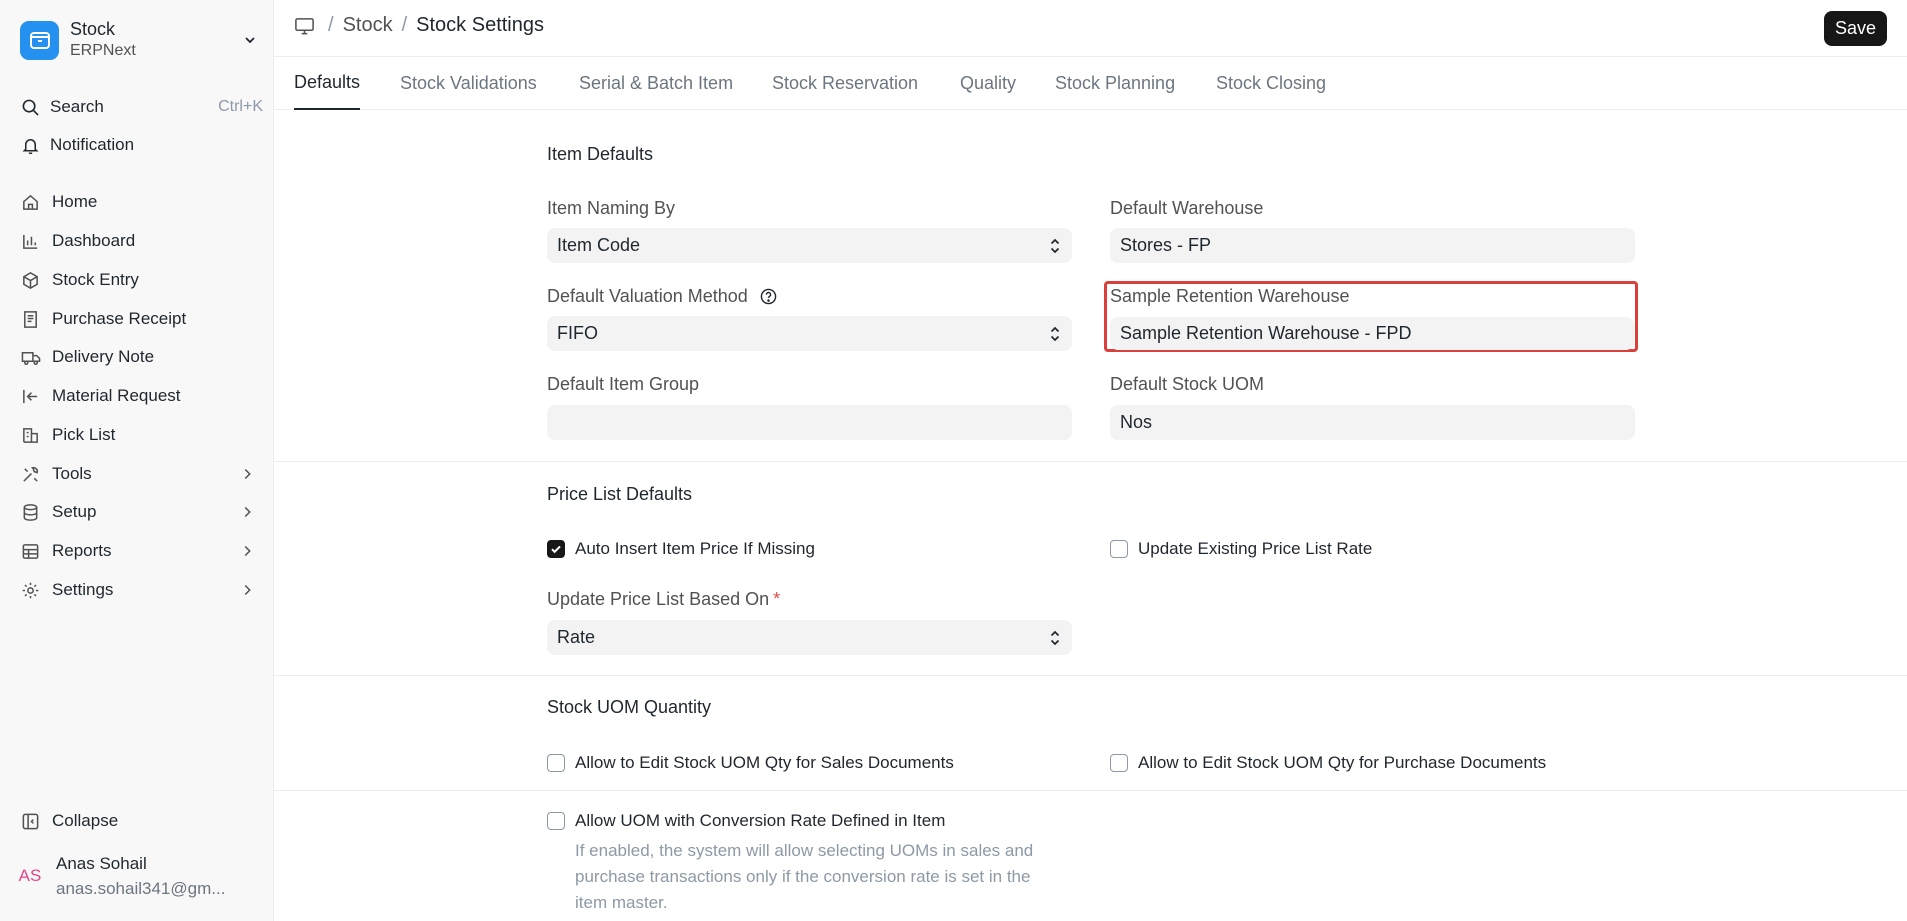  I want to click on pick-list-icon, so click(30, 435).